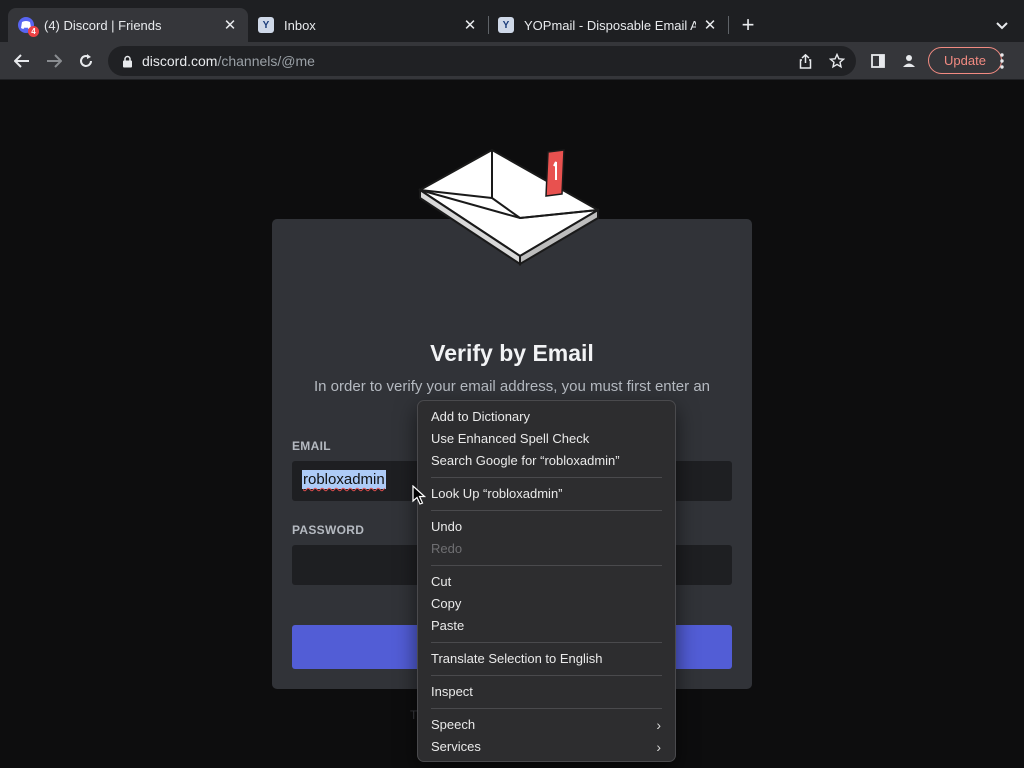  Describe the element at coordinates (805, 61) in the screenshot. I see `share-icon` at that location.